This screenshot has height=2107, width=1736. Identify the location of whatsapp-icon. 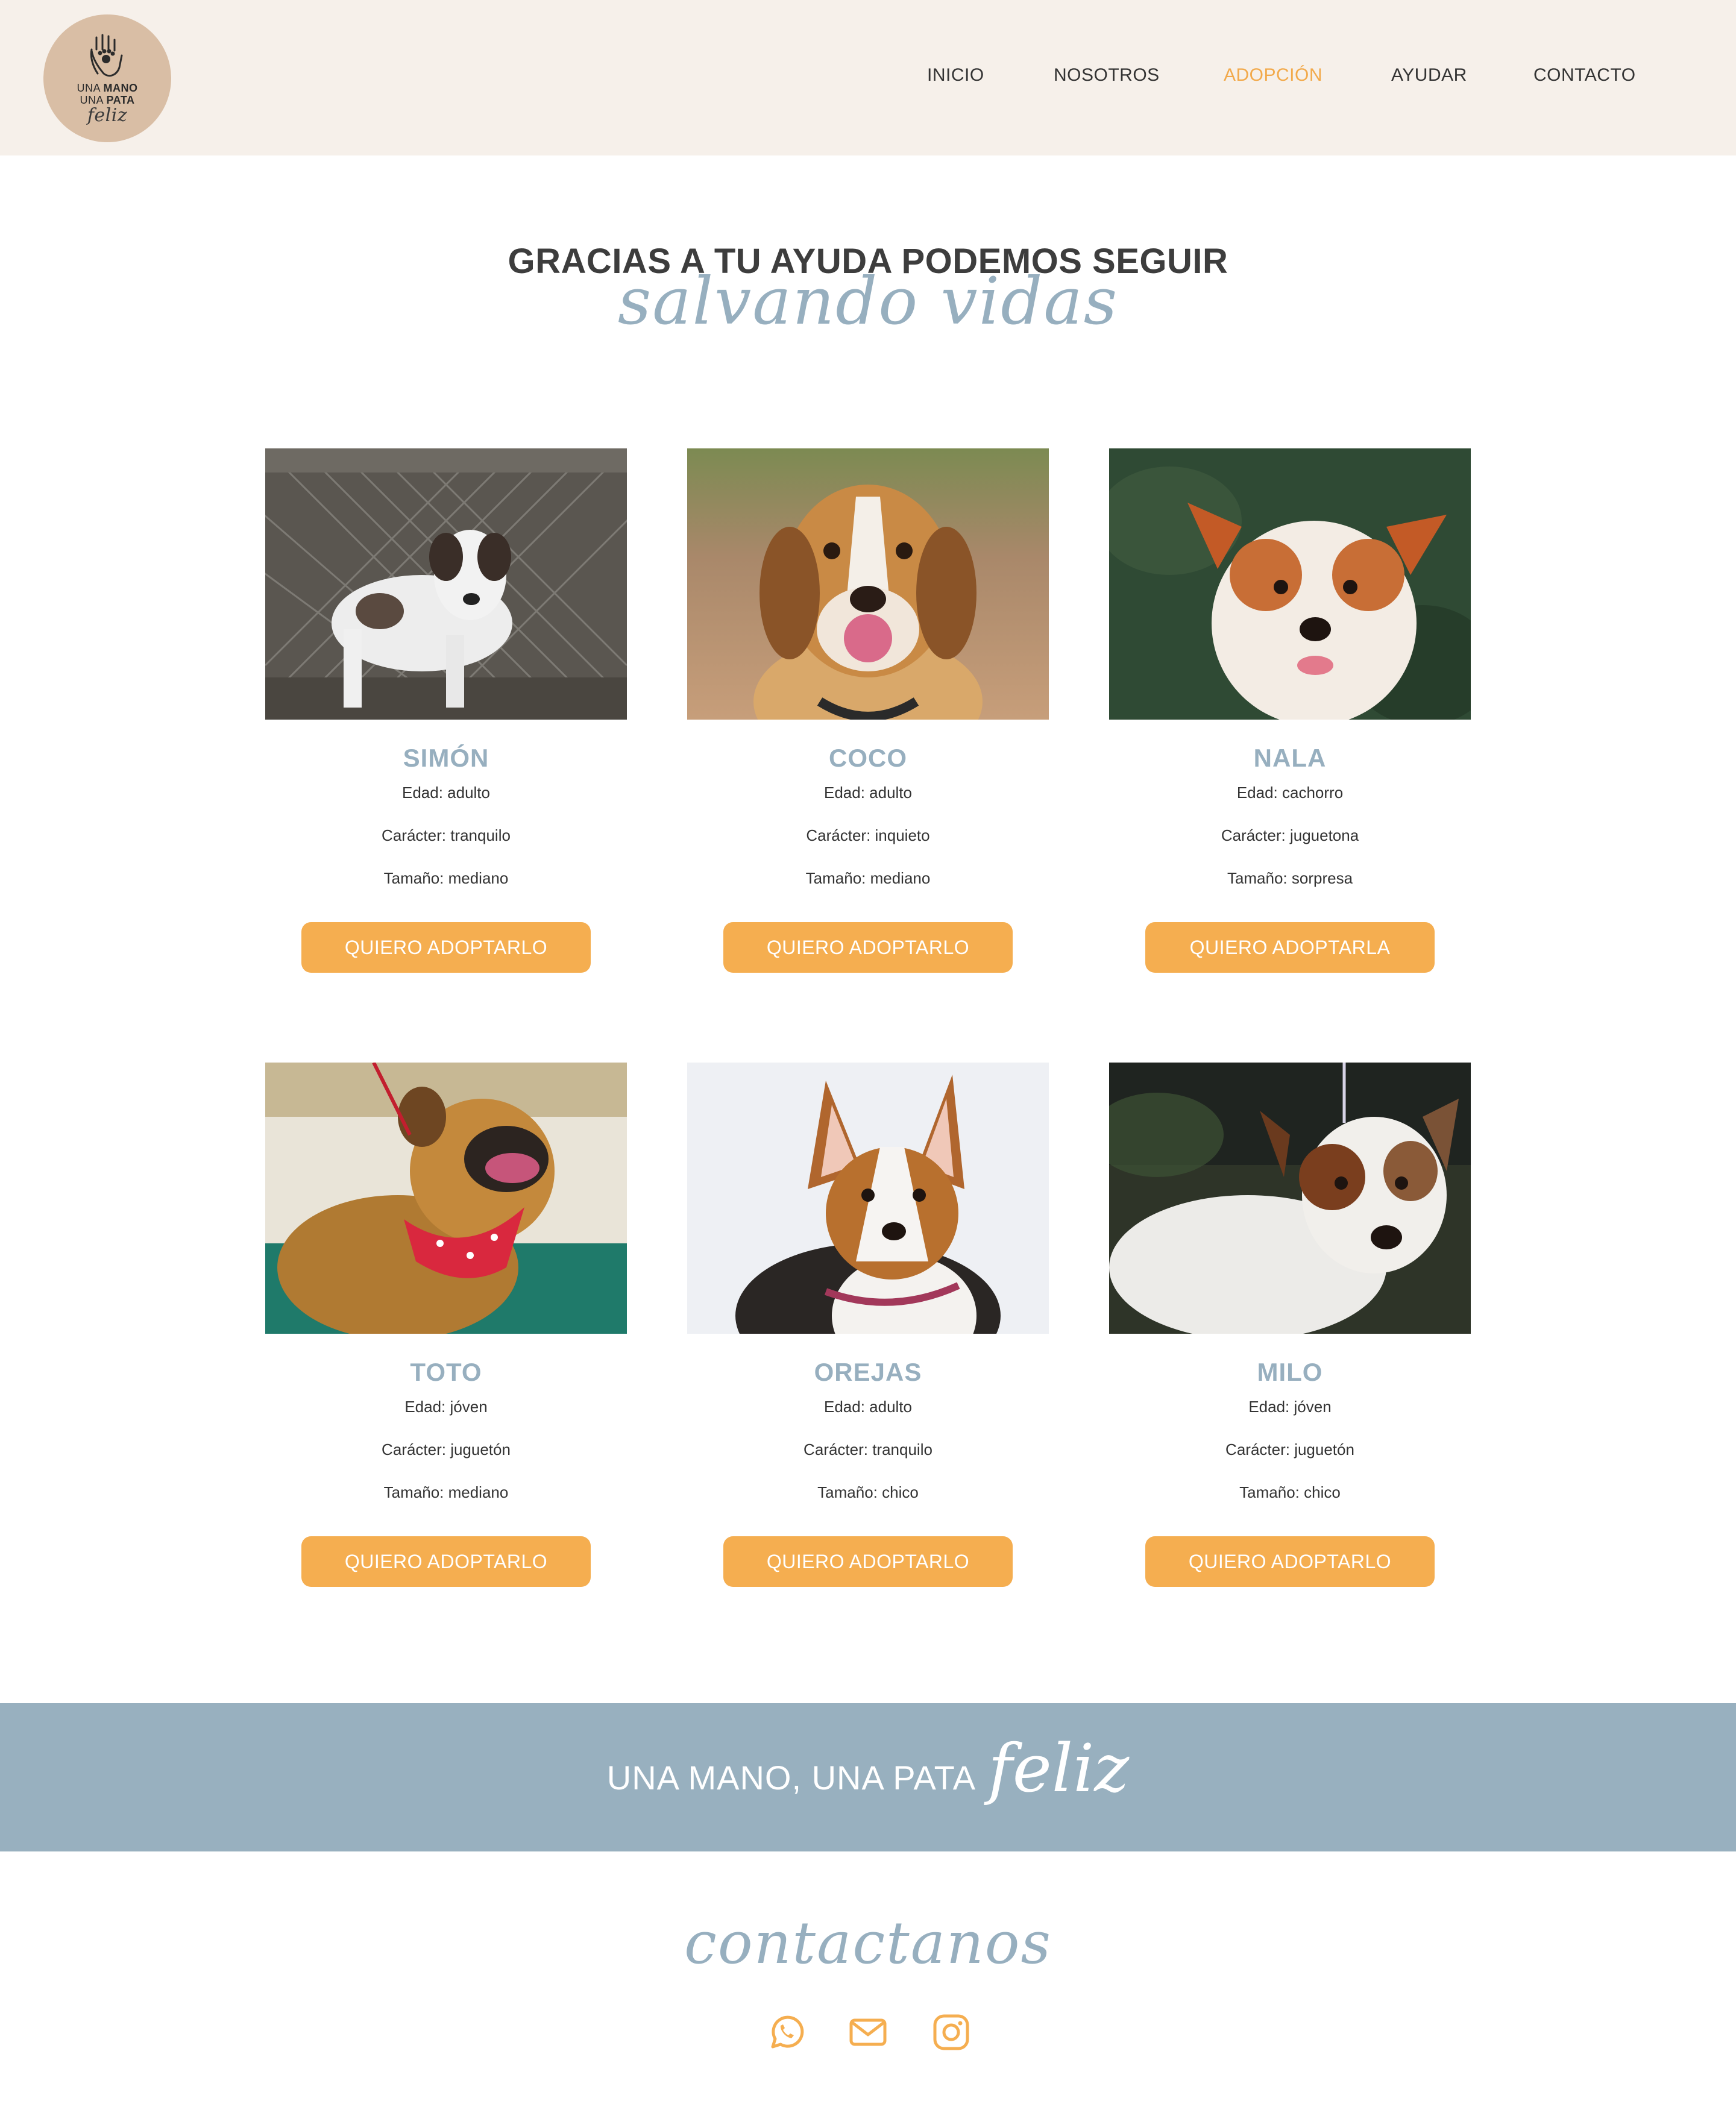
(786, 2032).